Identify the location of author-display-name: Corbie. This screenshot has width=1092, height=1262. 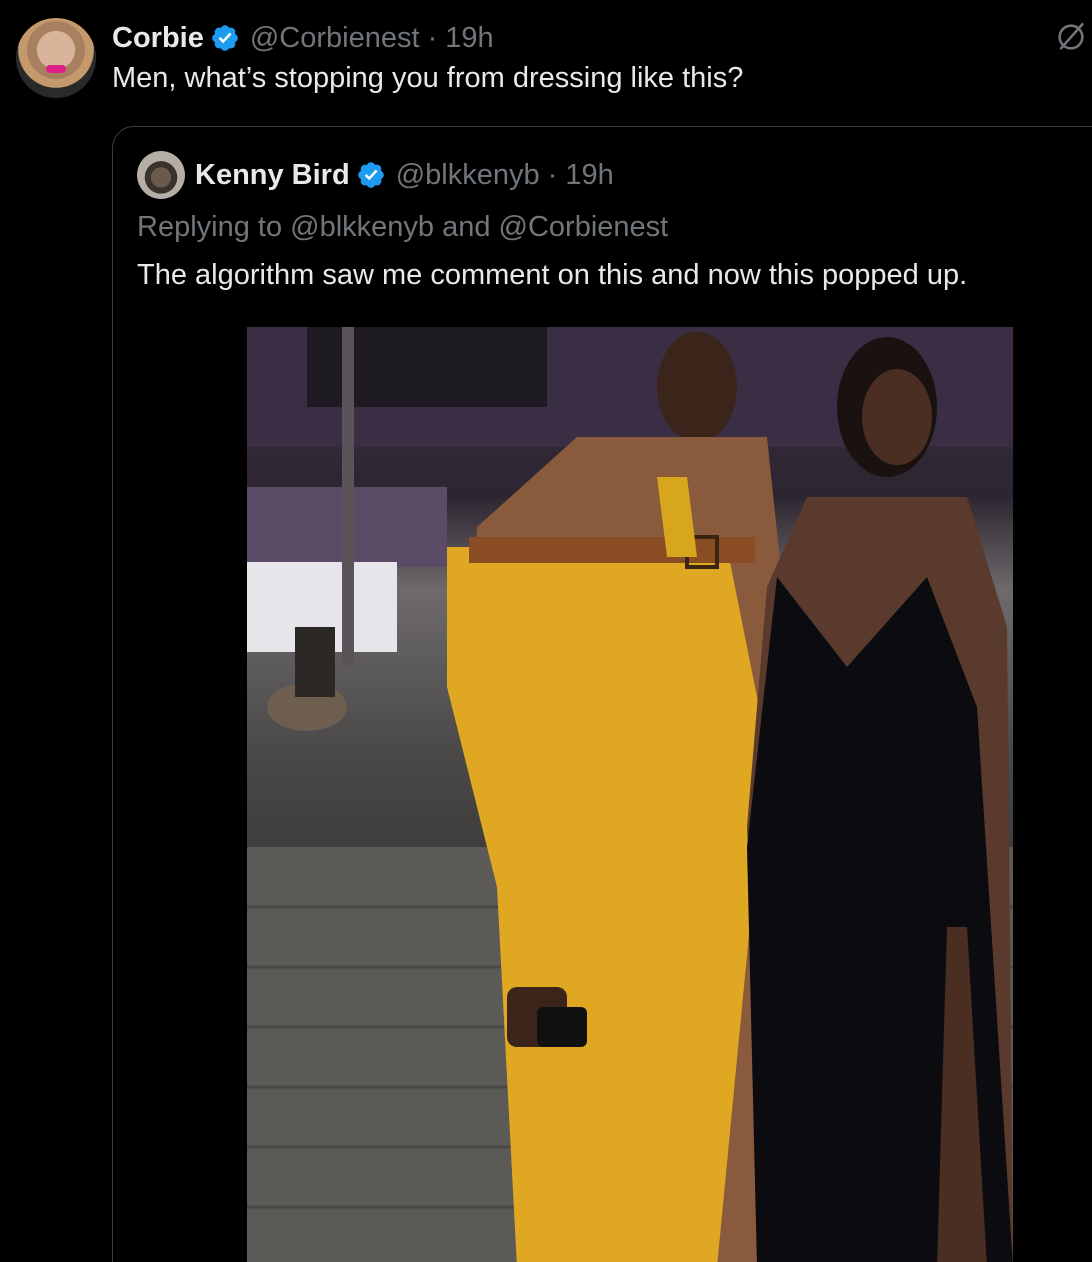
(158, 38).